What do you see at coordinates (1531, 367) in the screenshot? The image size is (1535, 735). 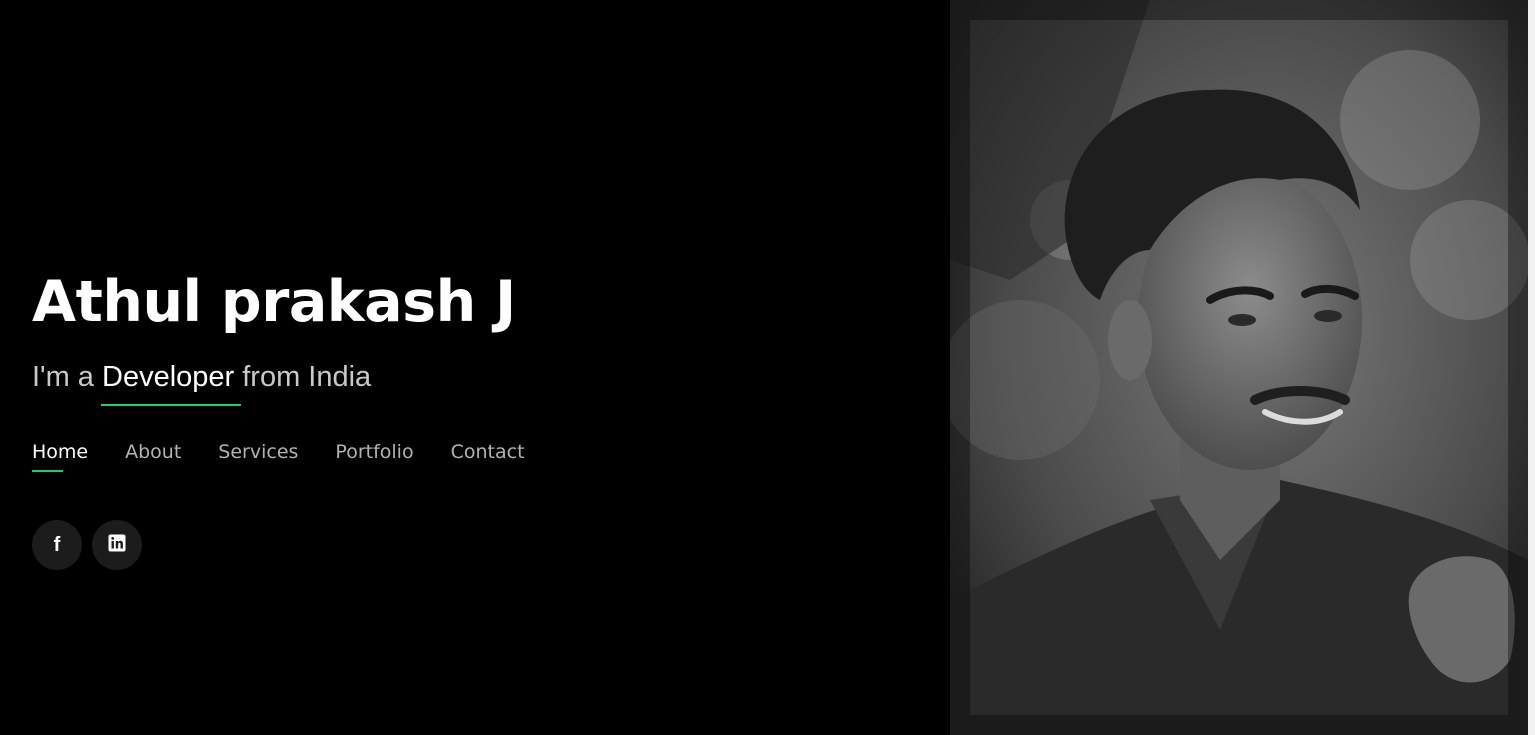 I see `page-edge` at bounding box center [1531, 367].